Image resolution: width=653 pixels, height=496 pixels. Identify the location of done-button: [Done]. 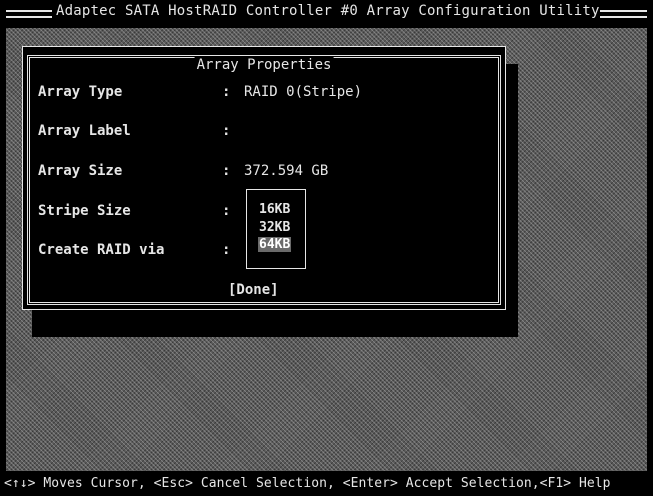
(253, 290).